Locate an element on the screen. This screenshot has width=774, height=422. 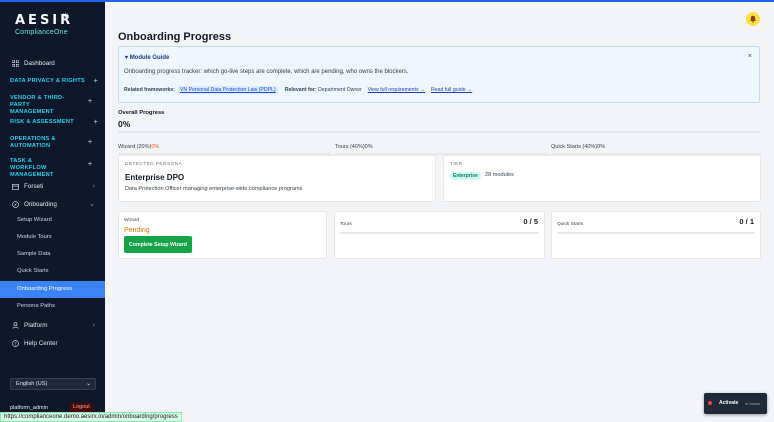
logo-spark-icon: ✳ is located at coordinates (66, 16).